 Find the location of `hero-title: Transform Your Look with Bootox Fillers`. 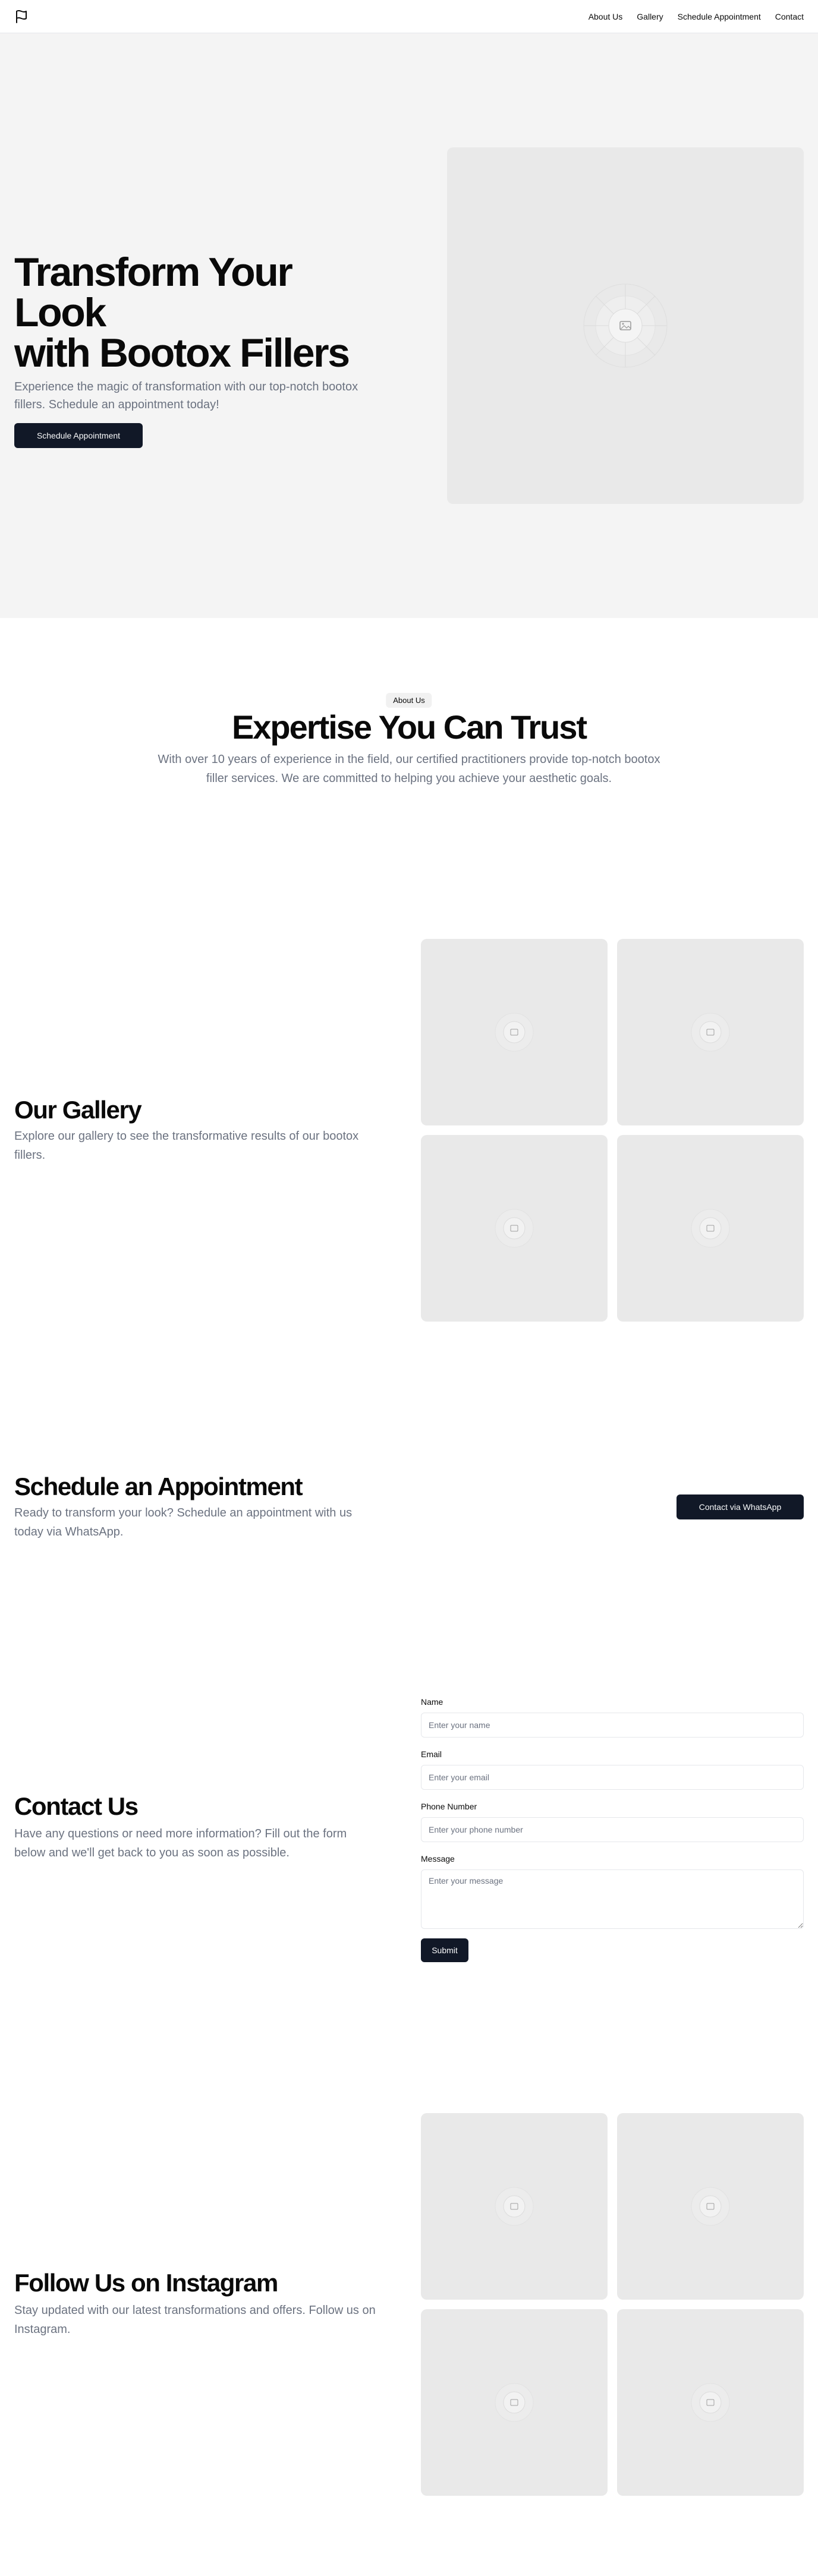

hero-title: Transform Your Look with Bootox Fillers is located at coordinates (189, 313).